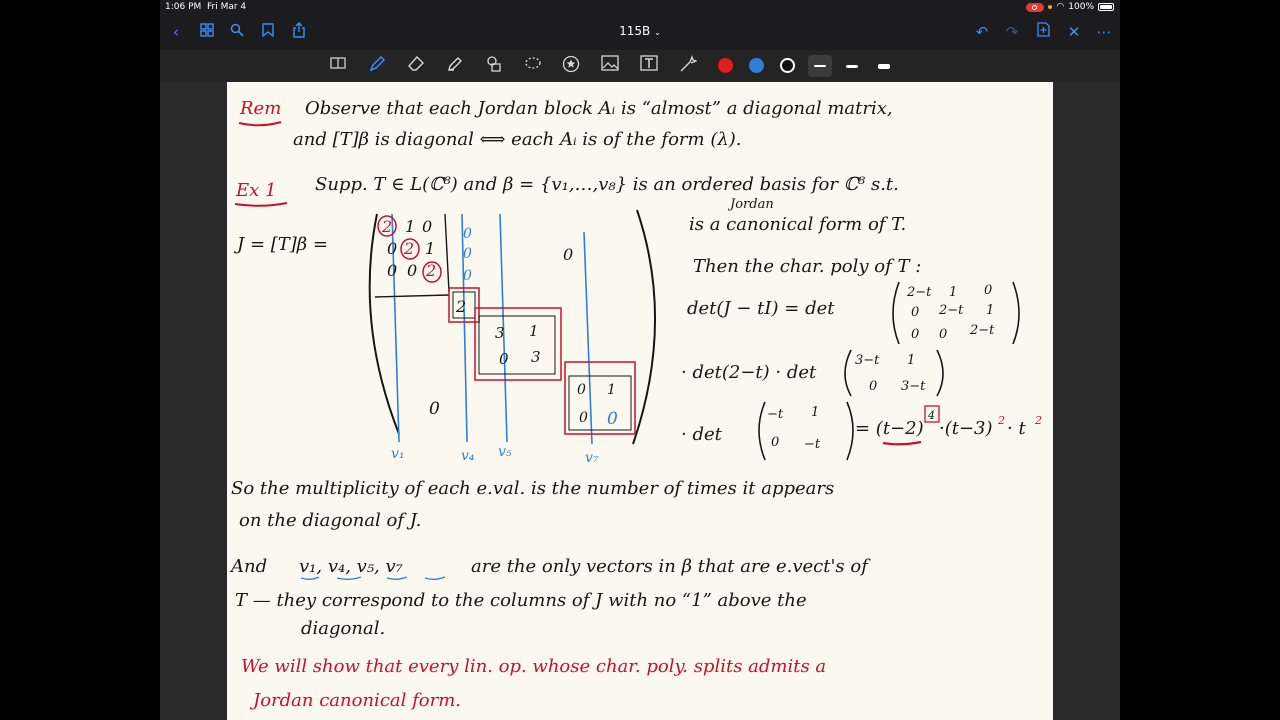 This screenshot has width=1280, height=720. What do you see at coordinates (355, 700) in the screenshot?
I see `closing-line-2: Jordan canonical form.` at bounding box center [355, 700].